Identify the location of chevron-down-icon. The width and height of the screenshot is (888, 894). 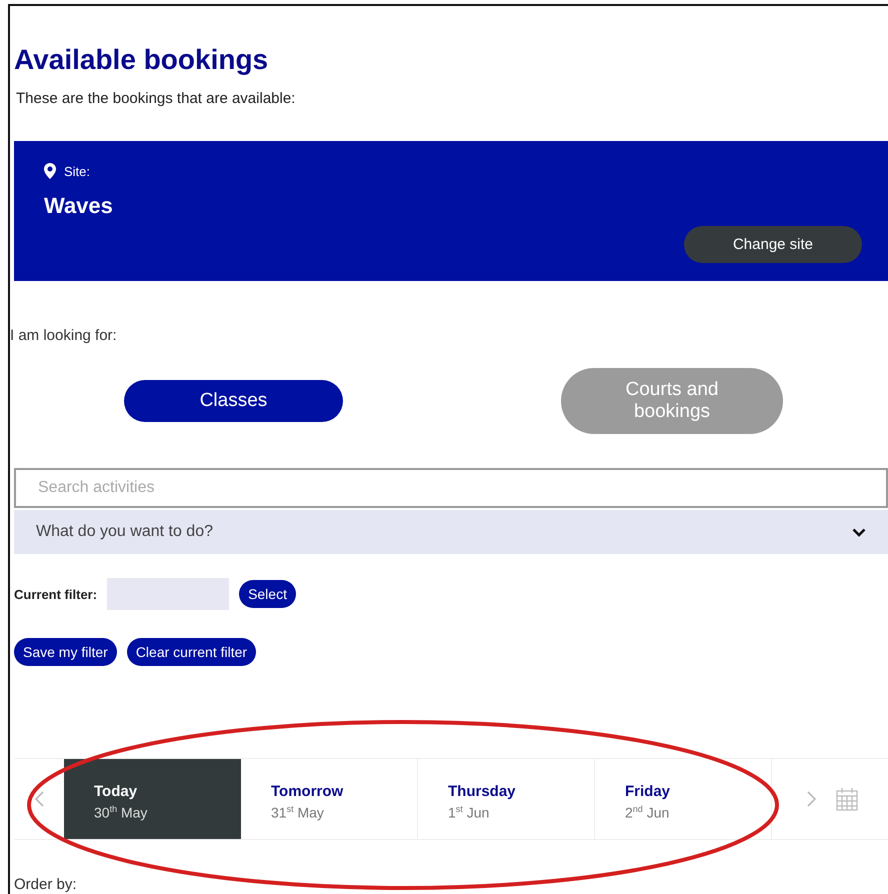
(859, 532).